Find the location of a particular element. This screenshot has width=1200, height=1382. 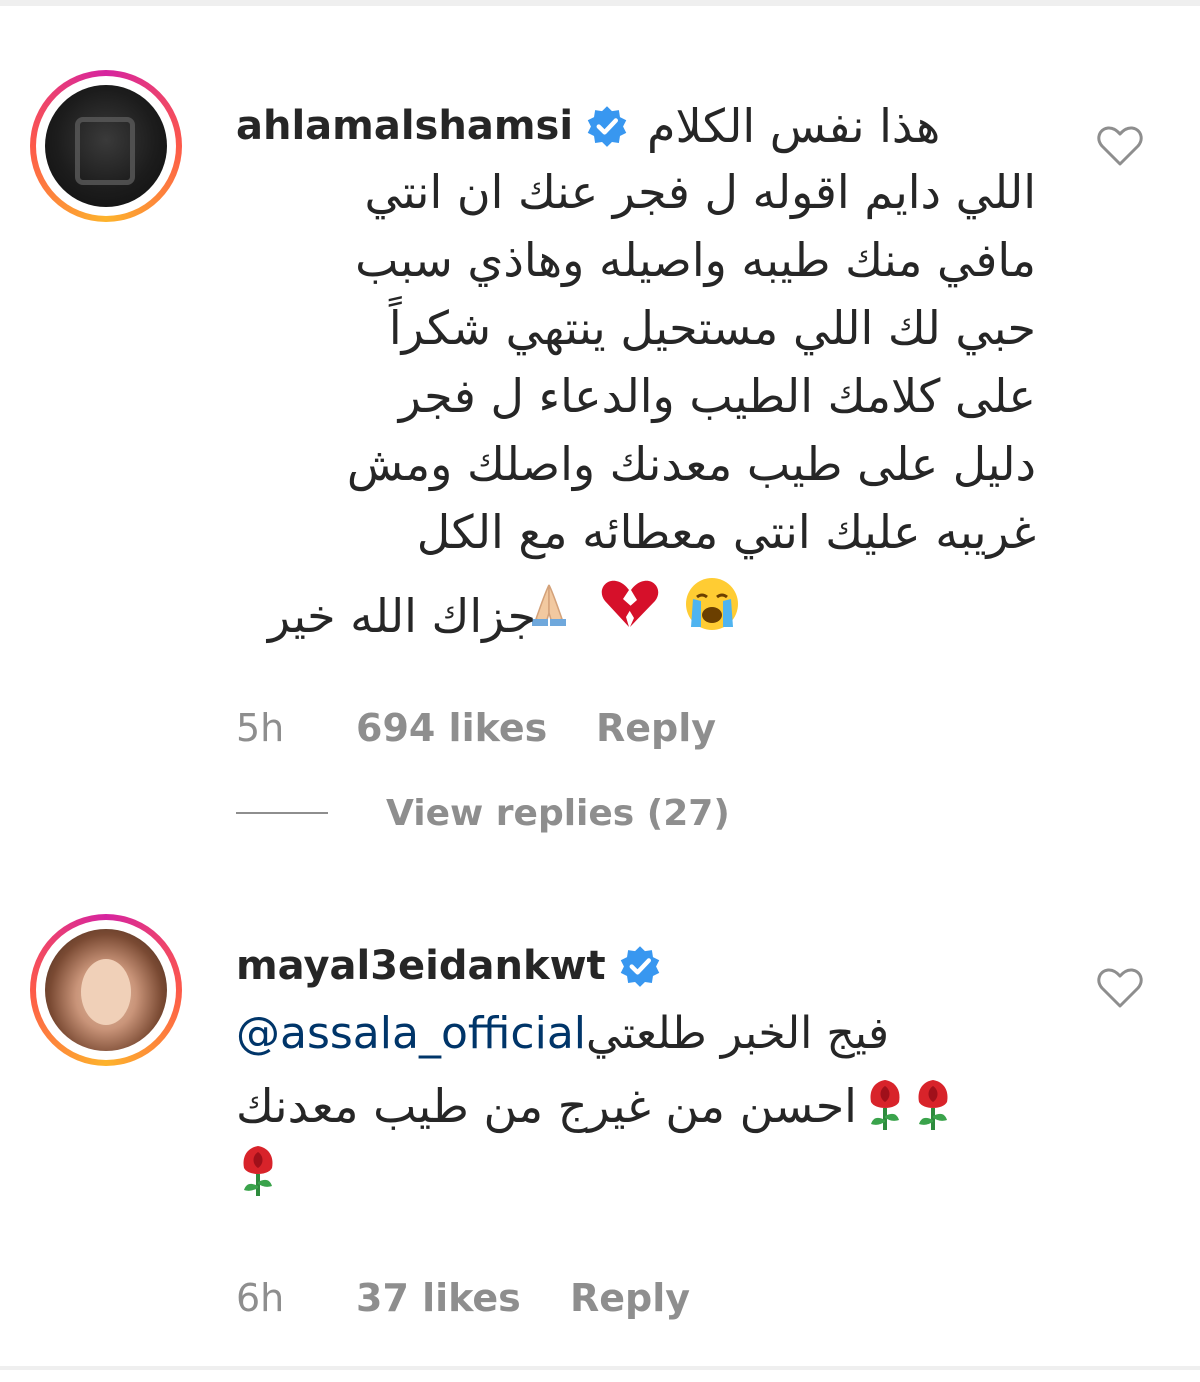

comment-text-line: اللي دايم اقوله ل فجر عنك ان انتي is located at coordinates (700, 192).